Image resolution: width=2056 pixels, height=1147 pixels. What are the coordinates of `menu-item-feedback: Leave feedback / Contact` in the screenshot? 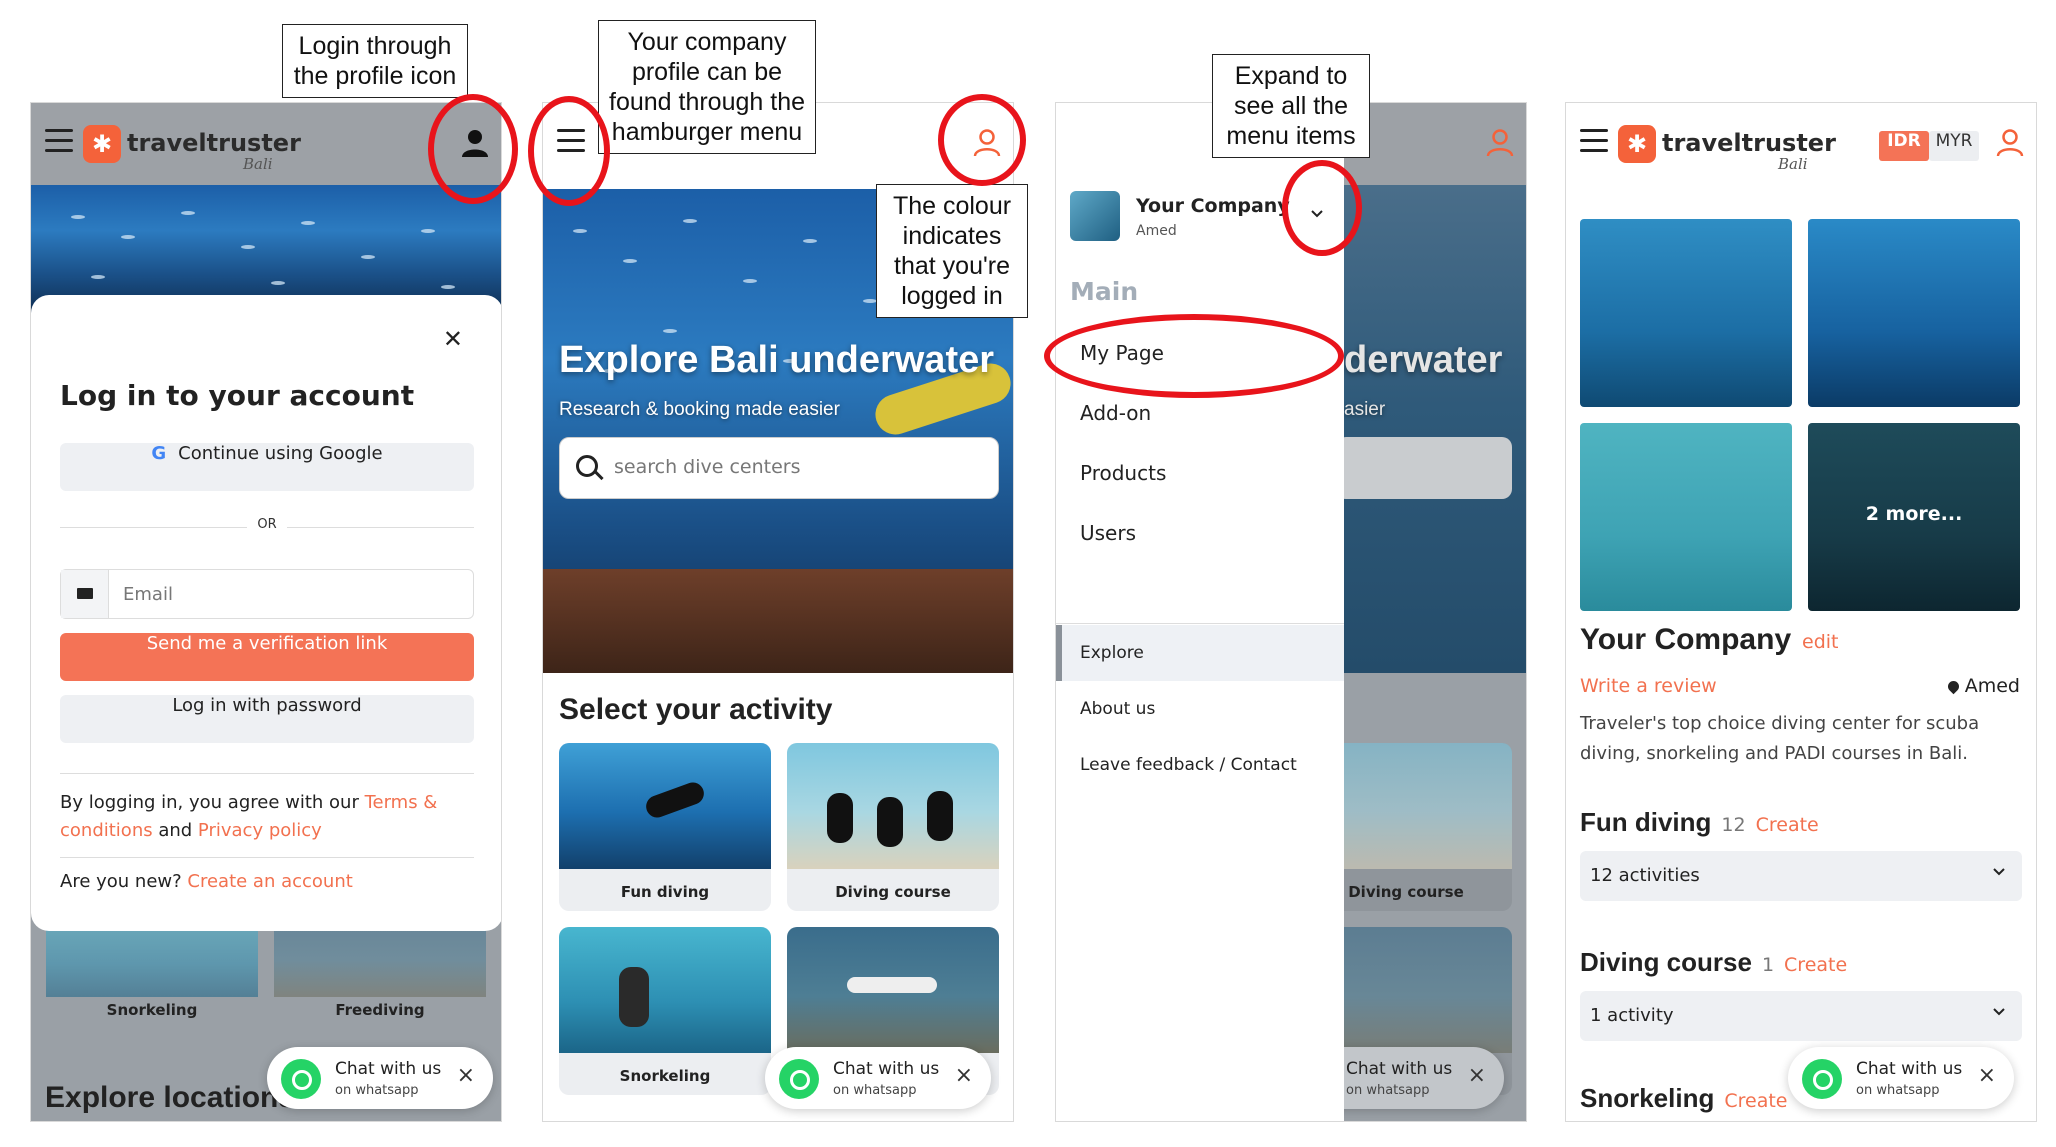 It's located at (1188, 765).